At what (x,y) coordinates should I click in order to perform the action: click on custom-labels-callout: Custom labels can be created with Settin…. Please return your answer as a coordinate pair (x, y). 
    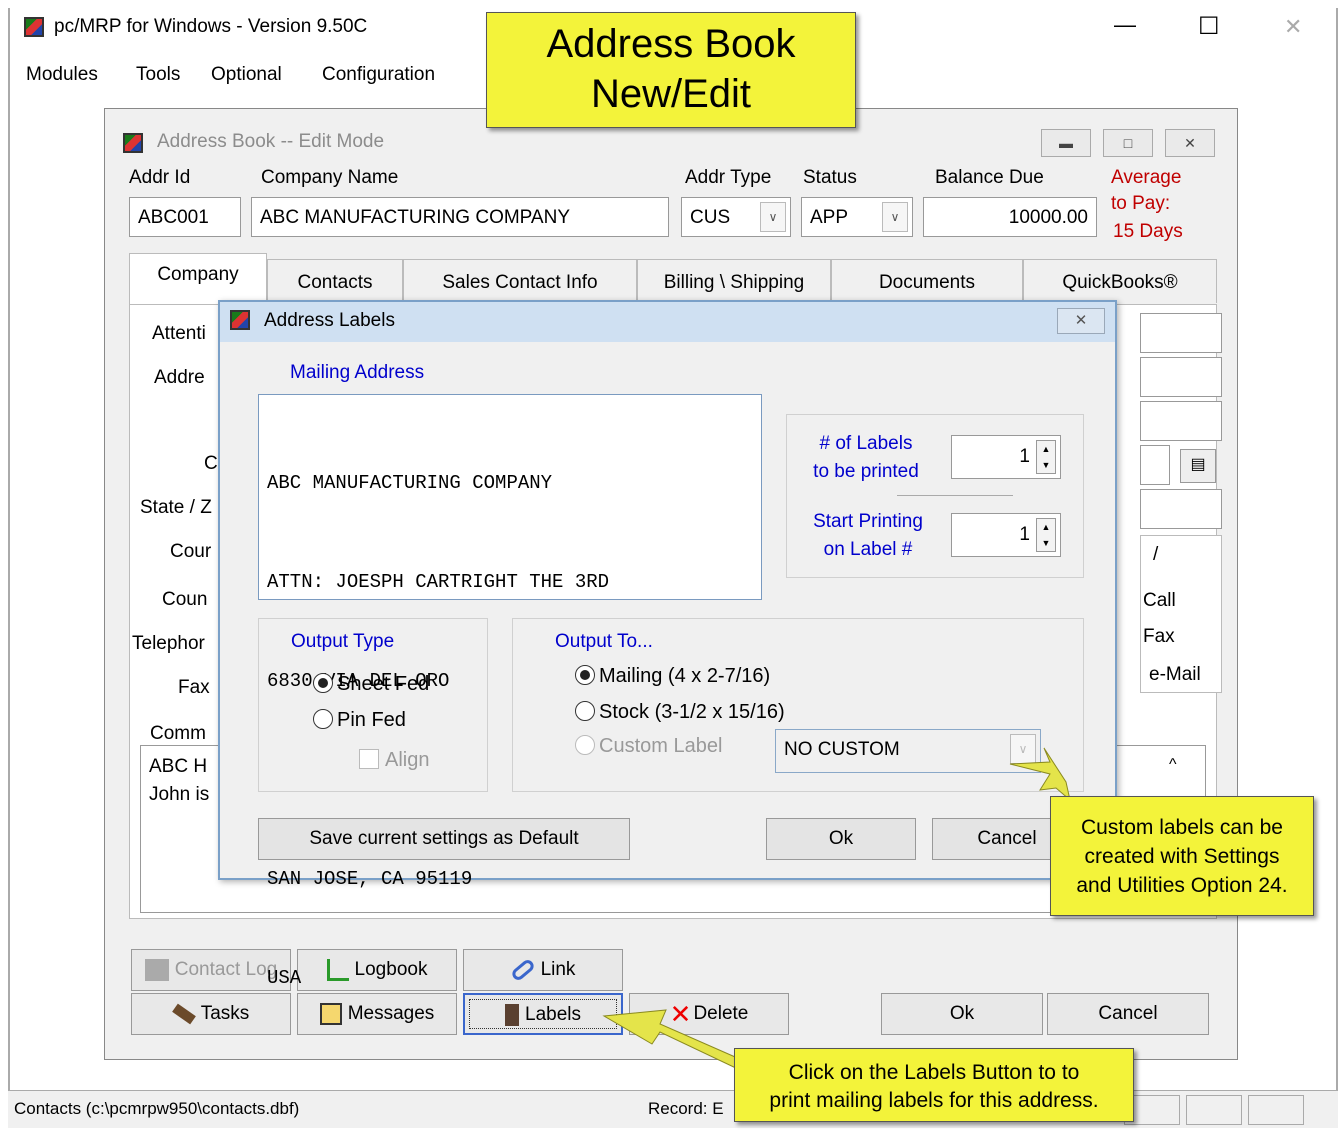
    Looking at the image, I should click on (1182, 856).